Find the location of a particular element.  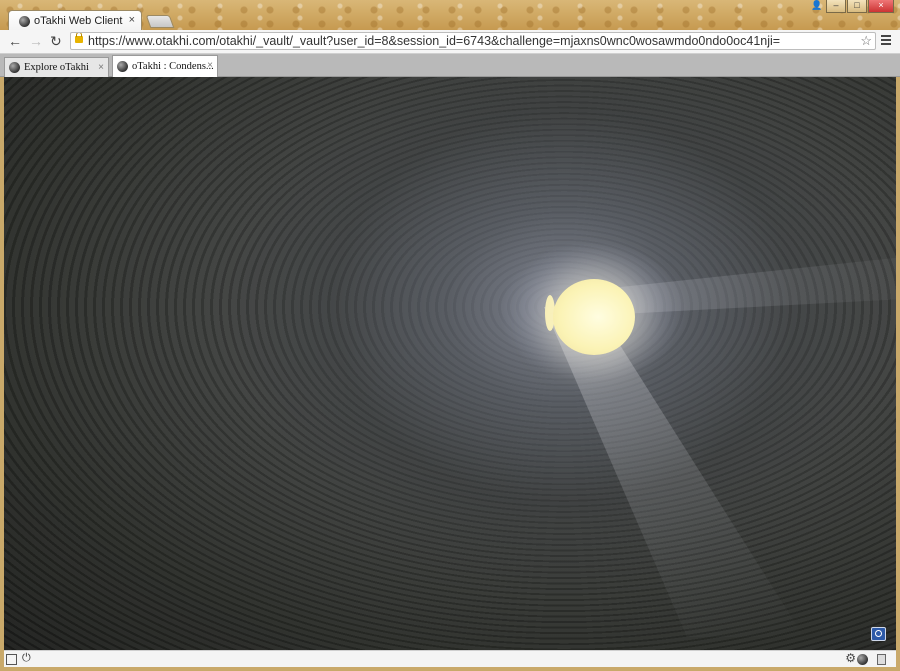

panel-toggle-icon is located at coordinates (11, 659).